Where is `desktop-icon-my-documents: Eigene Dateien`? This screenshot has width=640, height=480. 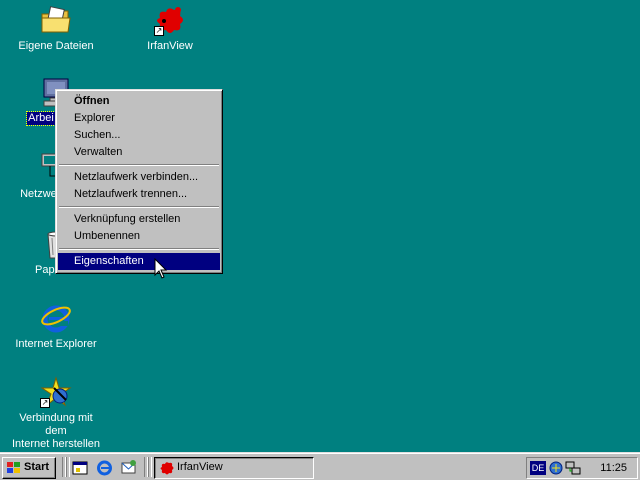
desktop-icon-my-documents: Eigene Dateien is located at coordinates (56, 28).